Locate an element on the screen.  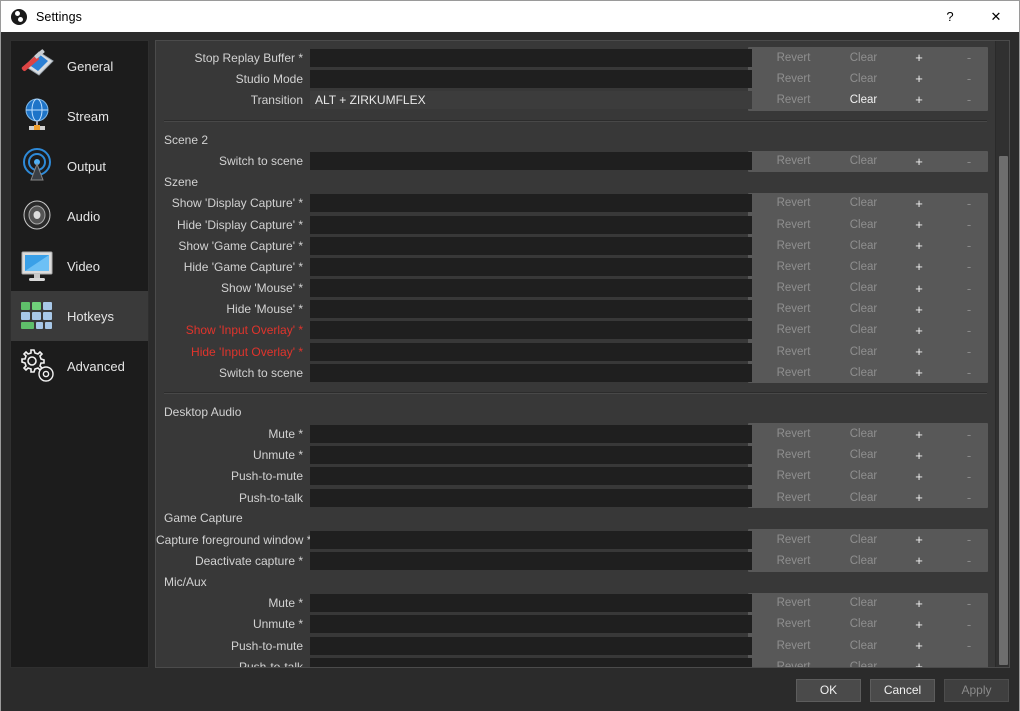
sidebar-item-hotkeys: Hotkeys is located at coordinates (79, 316).